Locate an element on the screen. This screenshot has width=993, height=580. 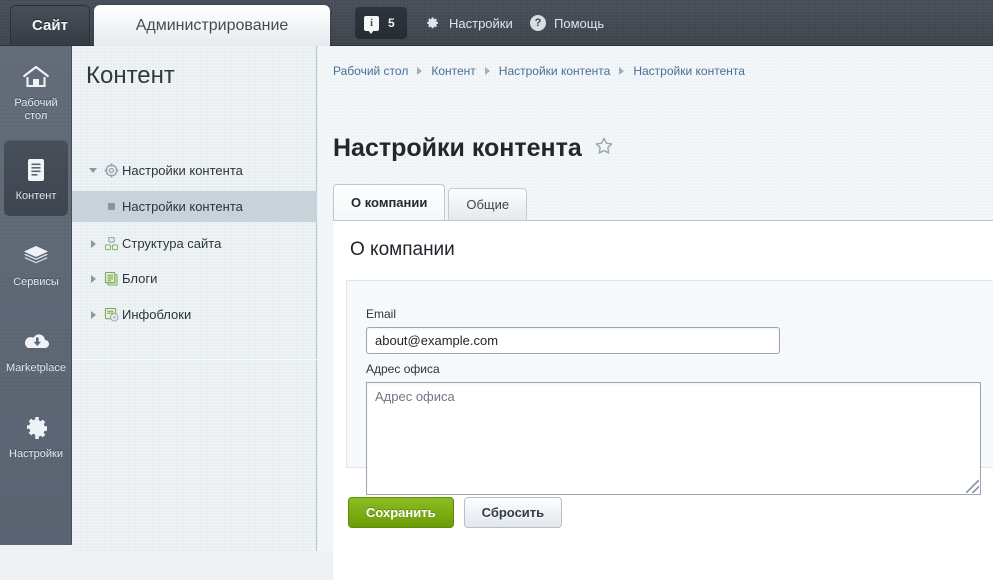
header-settings-link: Настройки is located at coordinates (468, 23).